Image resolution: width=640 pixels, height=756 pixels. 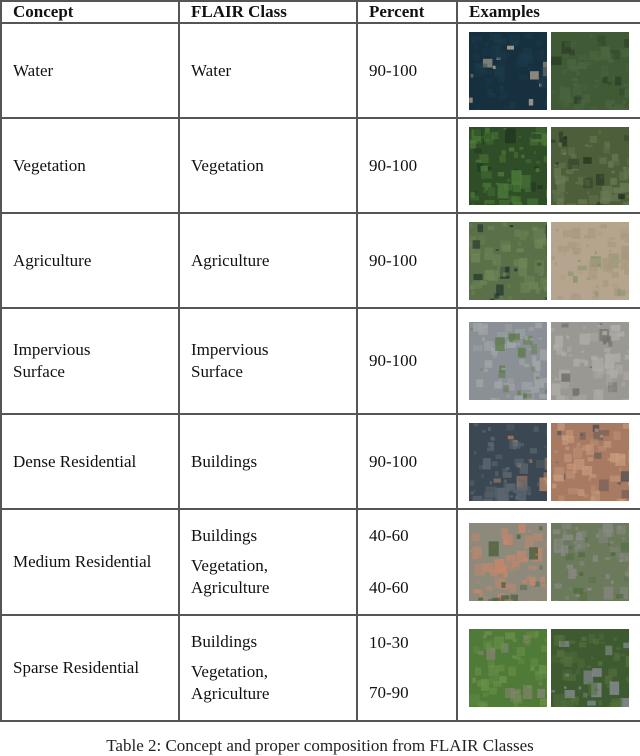 I want to click on dense-residential-example-2-image, so click(x=590, y=462).